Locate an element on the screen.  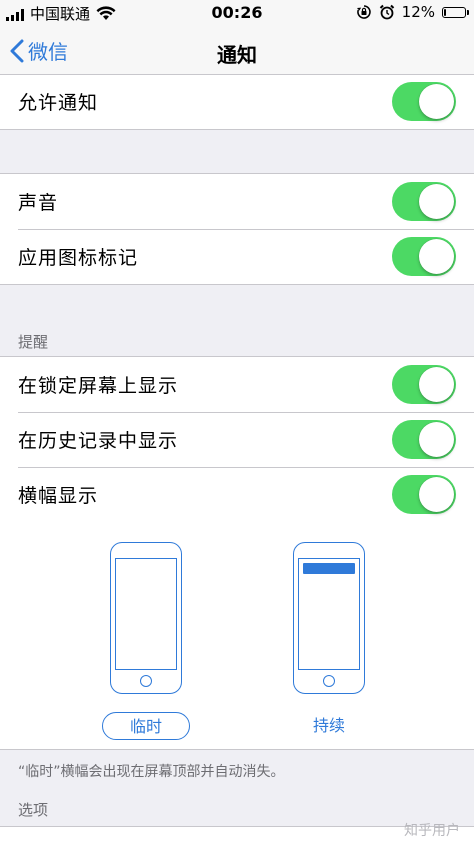
history-label: 在历史记录中显示 is located at coordinates (98, 441).